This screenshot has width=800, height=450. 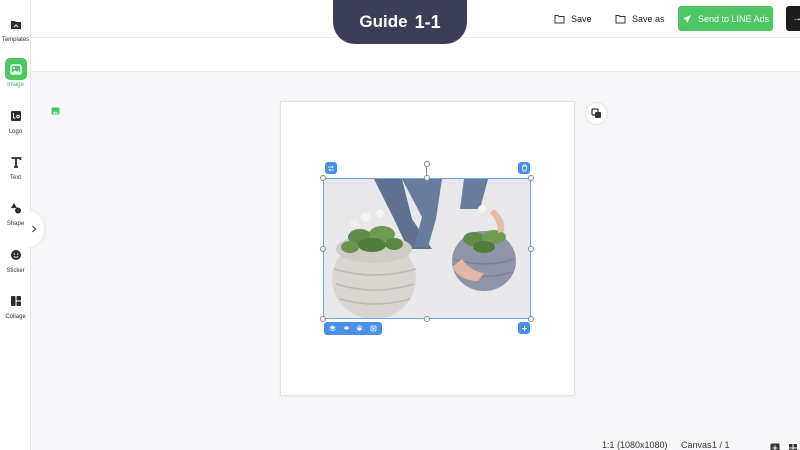 What do you see at coordinates (323, 319) in the screenshot?
I see `resize-handle-bottom-left` at bounding box center [323, 319].